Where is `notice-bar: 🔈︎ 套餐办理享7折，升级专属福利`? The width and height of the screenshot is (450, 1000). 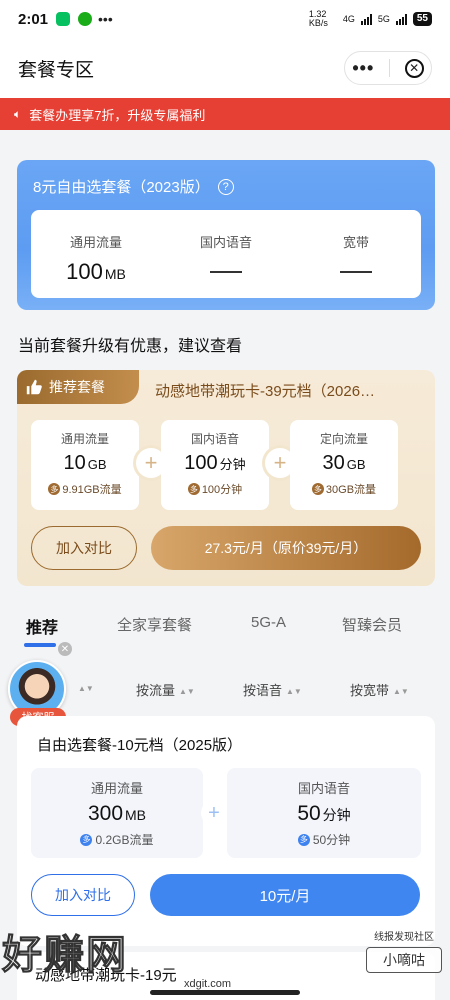 notice-bar: 🔈︎ 套餐办理享7折，升级专属福利 is located at coordinates (225, 114).